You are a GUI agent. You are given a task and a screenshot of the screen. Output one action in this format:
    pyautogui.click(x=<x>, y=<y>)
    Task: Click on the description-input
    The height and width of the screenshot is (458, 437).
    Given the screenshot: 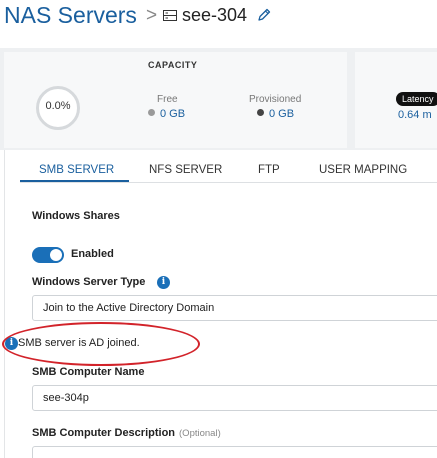 What is the action you would take?
    pyautogui.click(x=234, y=452)
    